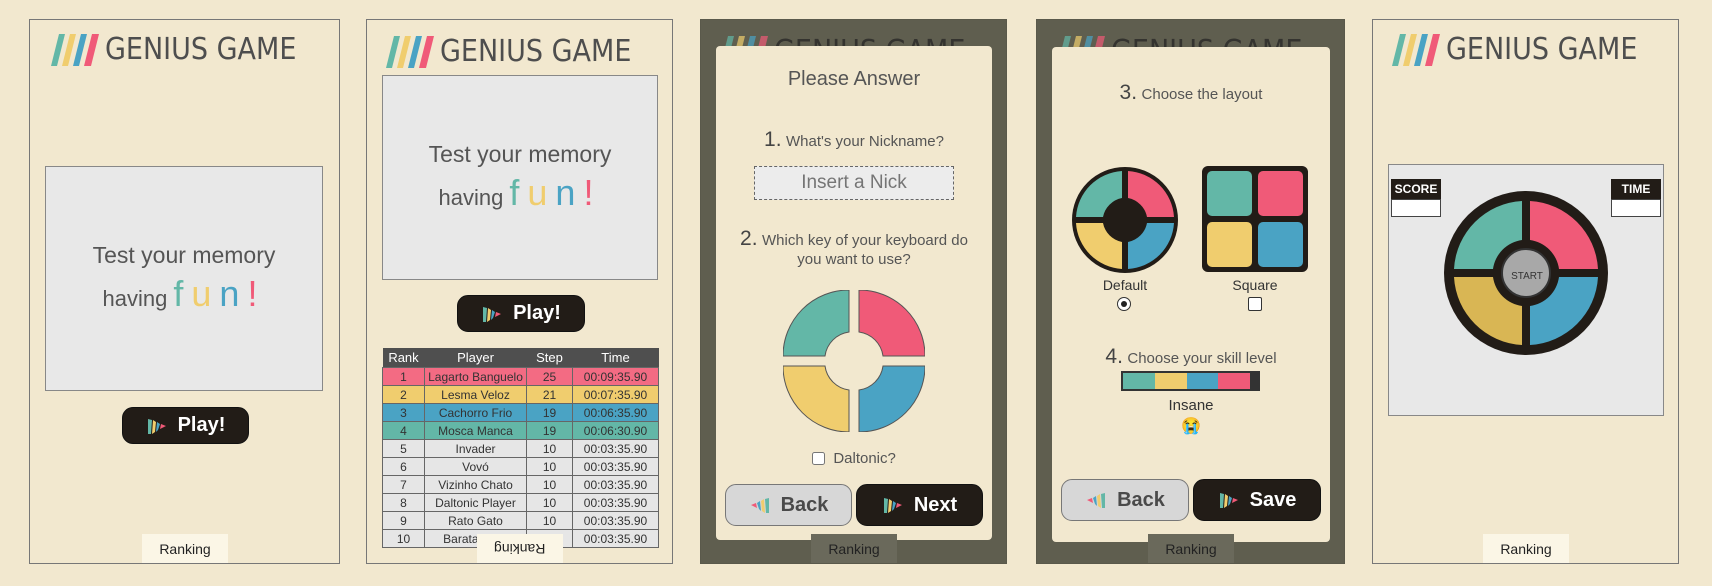  I want to click on option-default-radio, so click(1124, 304).